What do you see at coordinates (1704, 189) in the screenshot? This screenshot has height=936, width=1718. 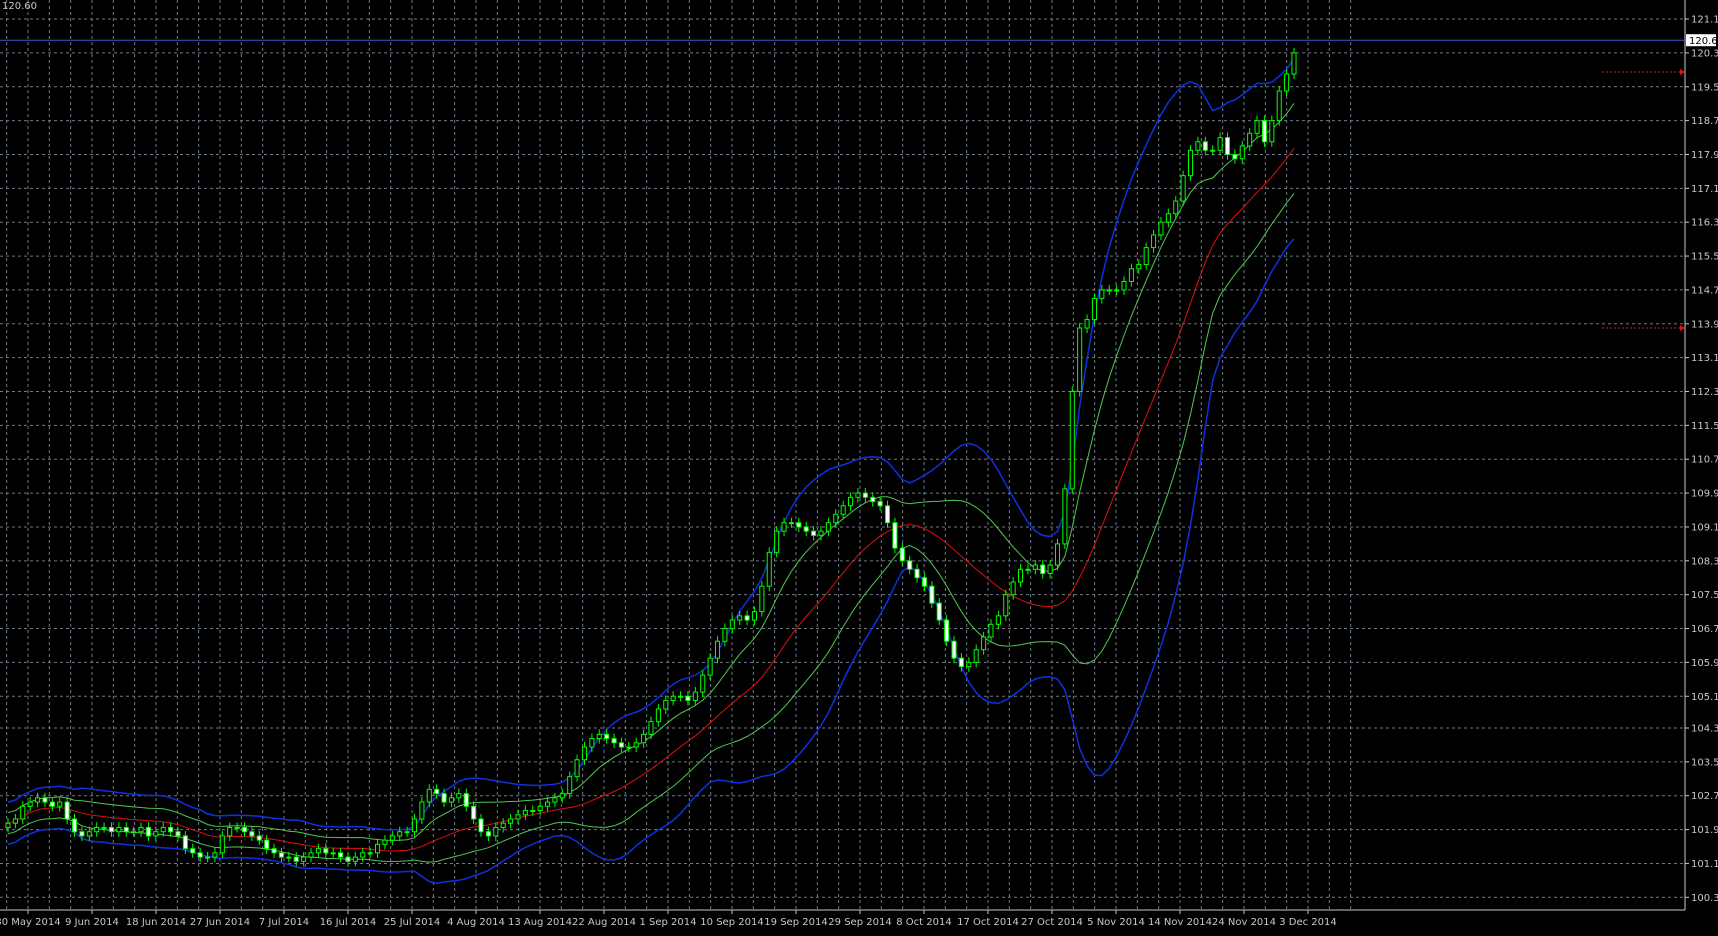 I see `y-tick-label: 117.10` at bounding box center [1704, 189].